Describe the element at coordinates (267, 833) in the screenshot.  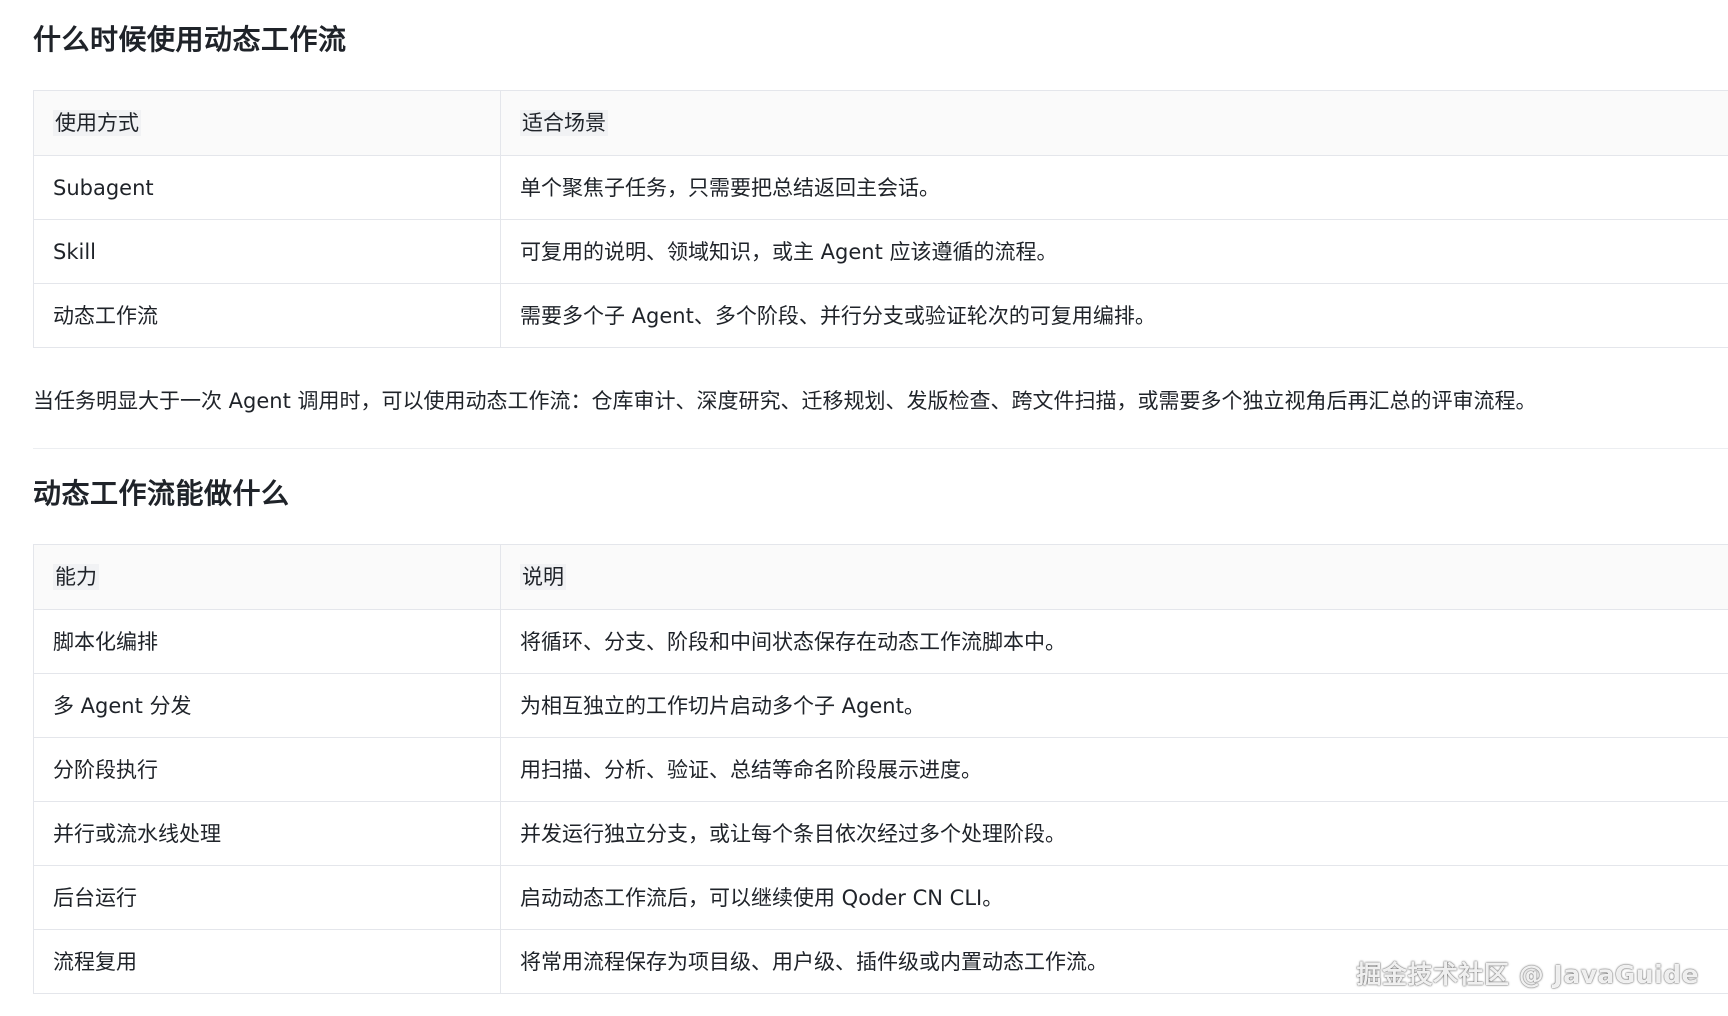
I see `table-cell: 并行或流水线处理` at that location.